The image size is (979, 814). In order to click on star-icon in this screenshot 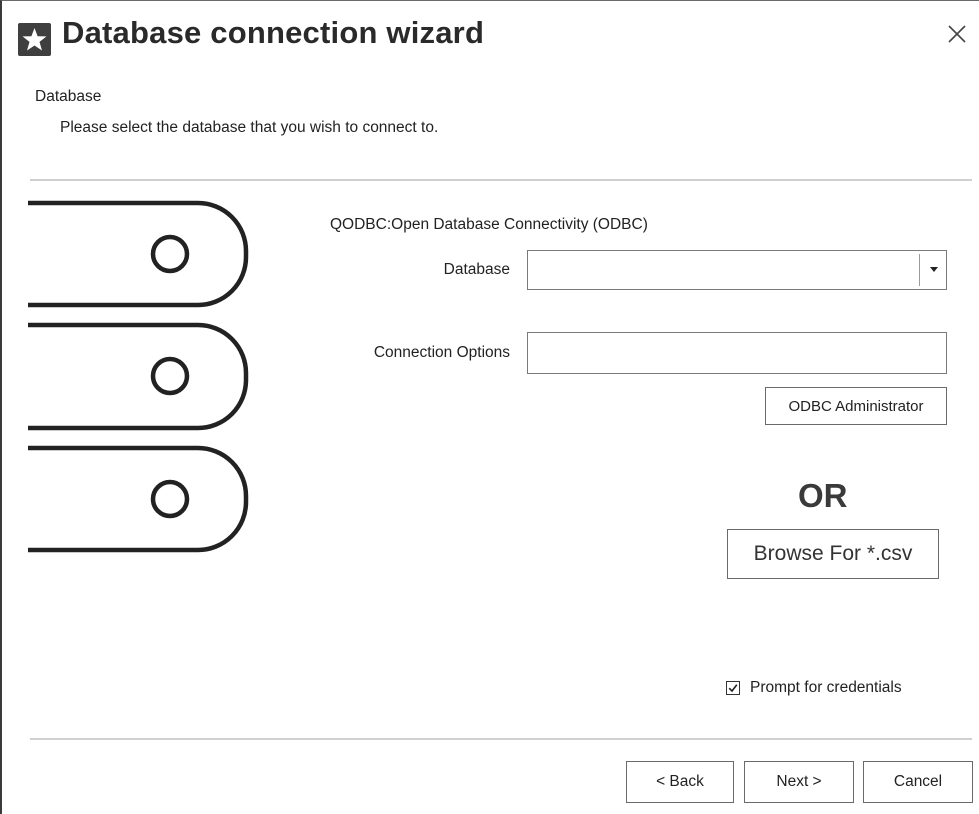, I will do `click(34, 39)`.